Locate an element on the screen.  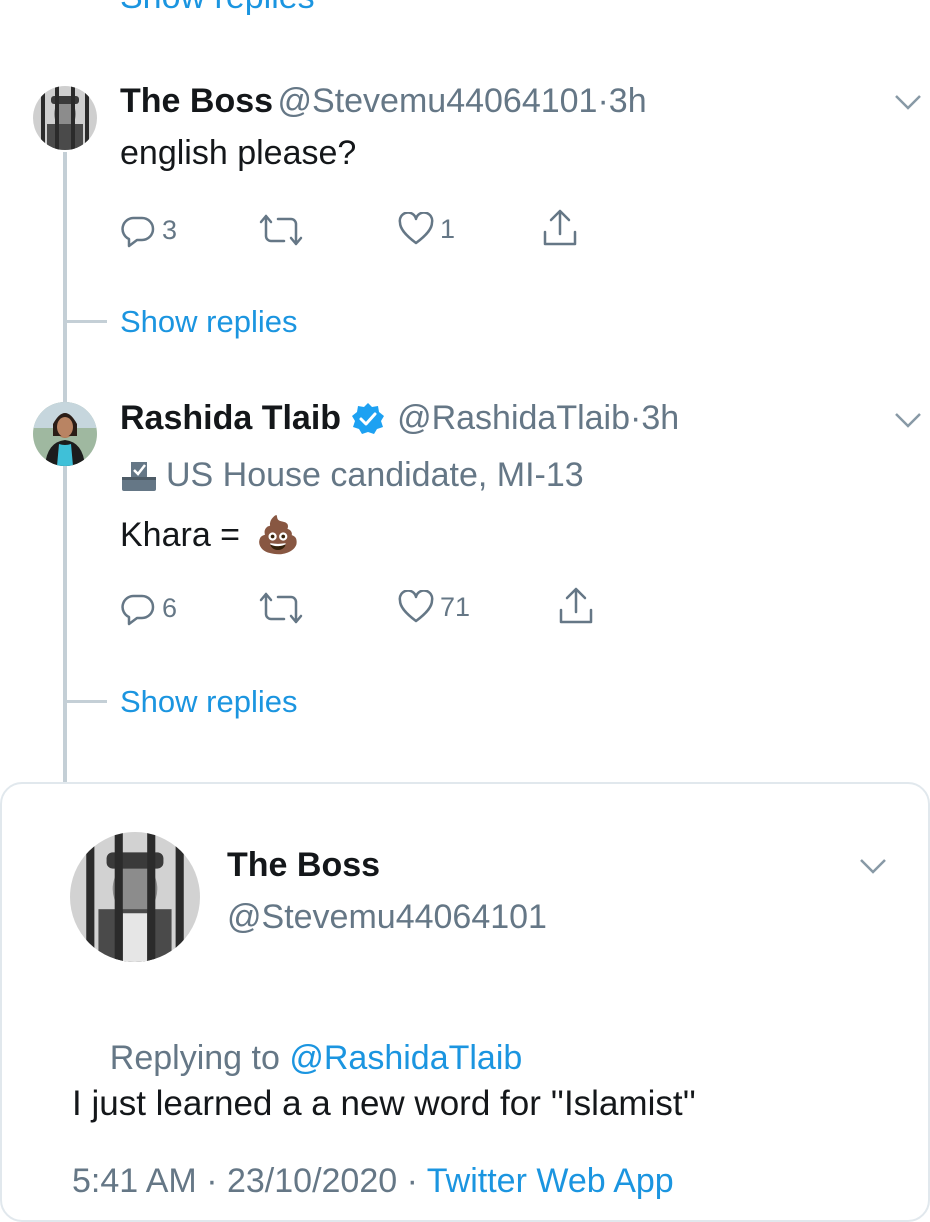
tweet-header: The Boss @Stevemu44064101·3h is located at coordinates (383, 101).